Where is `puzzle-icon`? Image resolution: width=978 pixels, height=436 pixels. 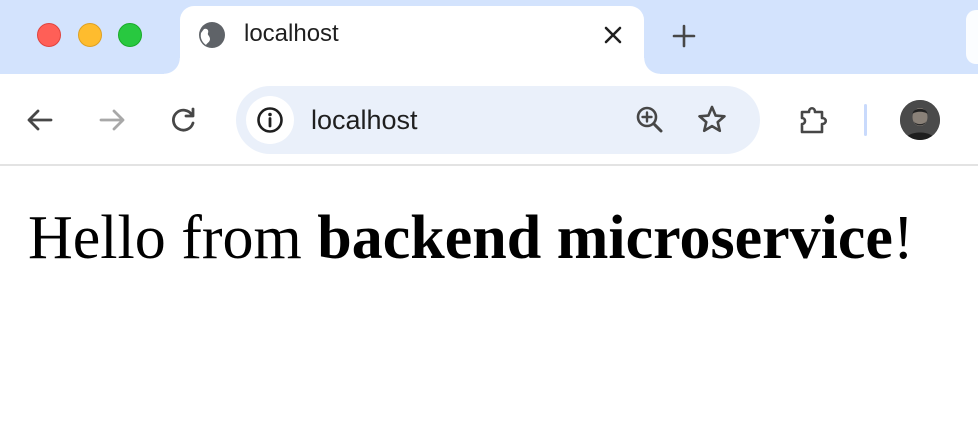 puzzle-icon is located at coordinates (814, 120).